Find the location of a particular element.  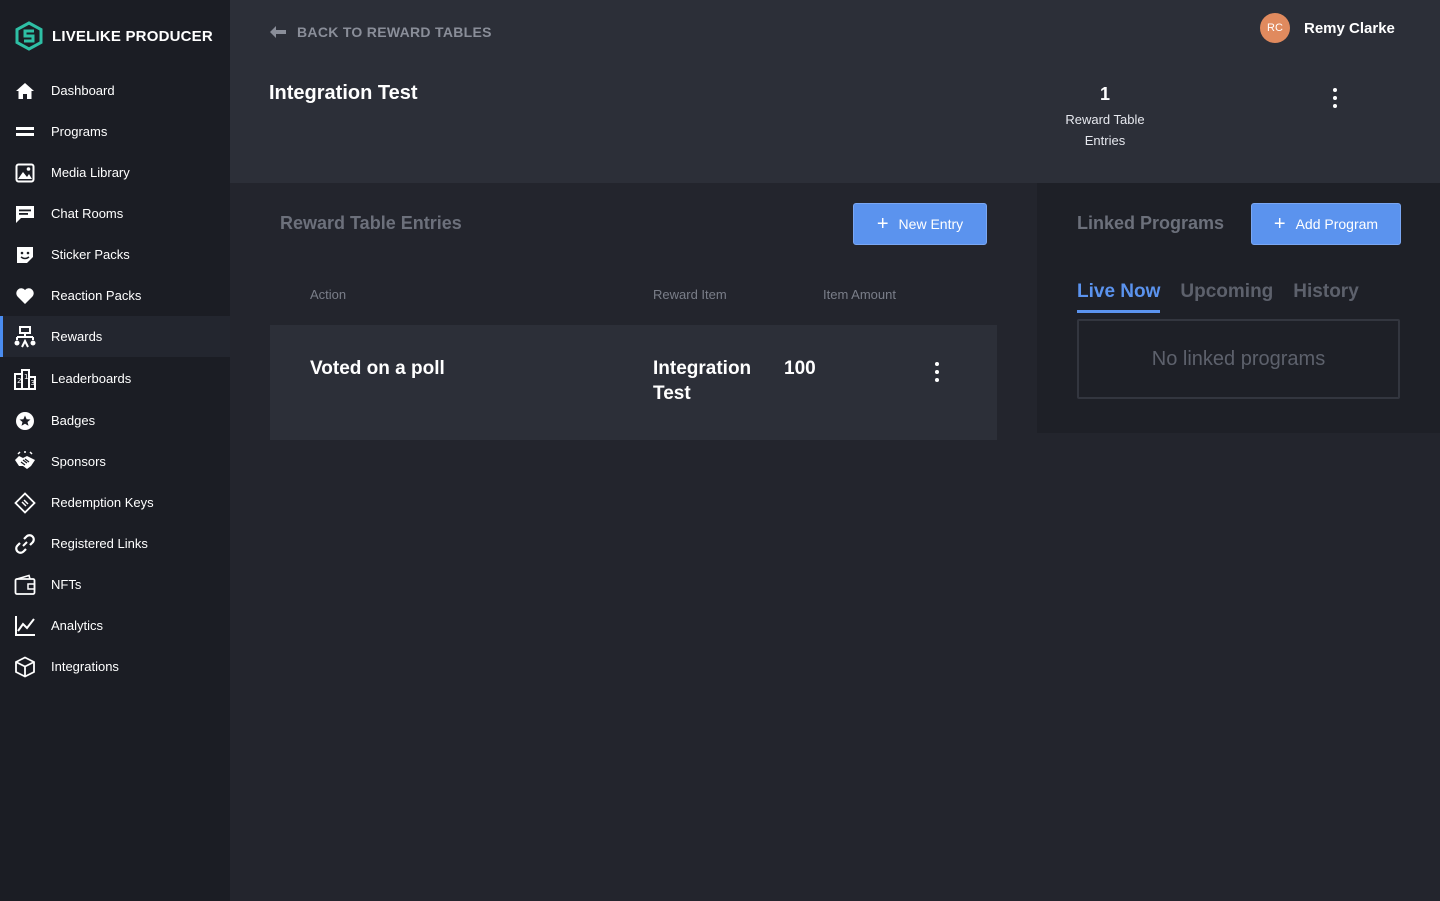

user-name: Remy Clarke is located at coordinates (1349, 28).